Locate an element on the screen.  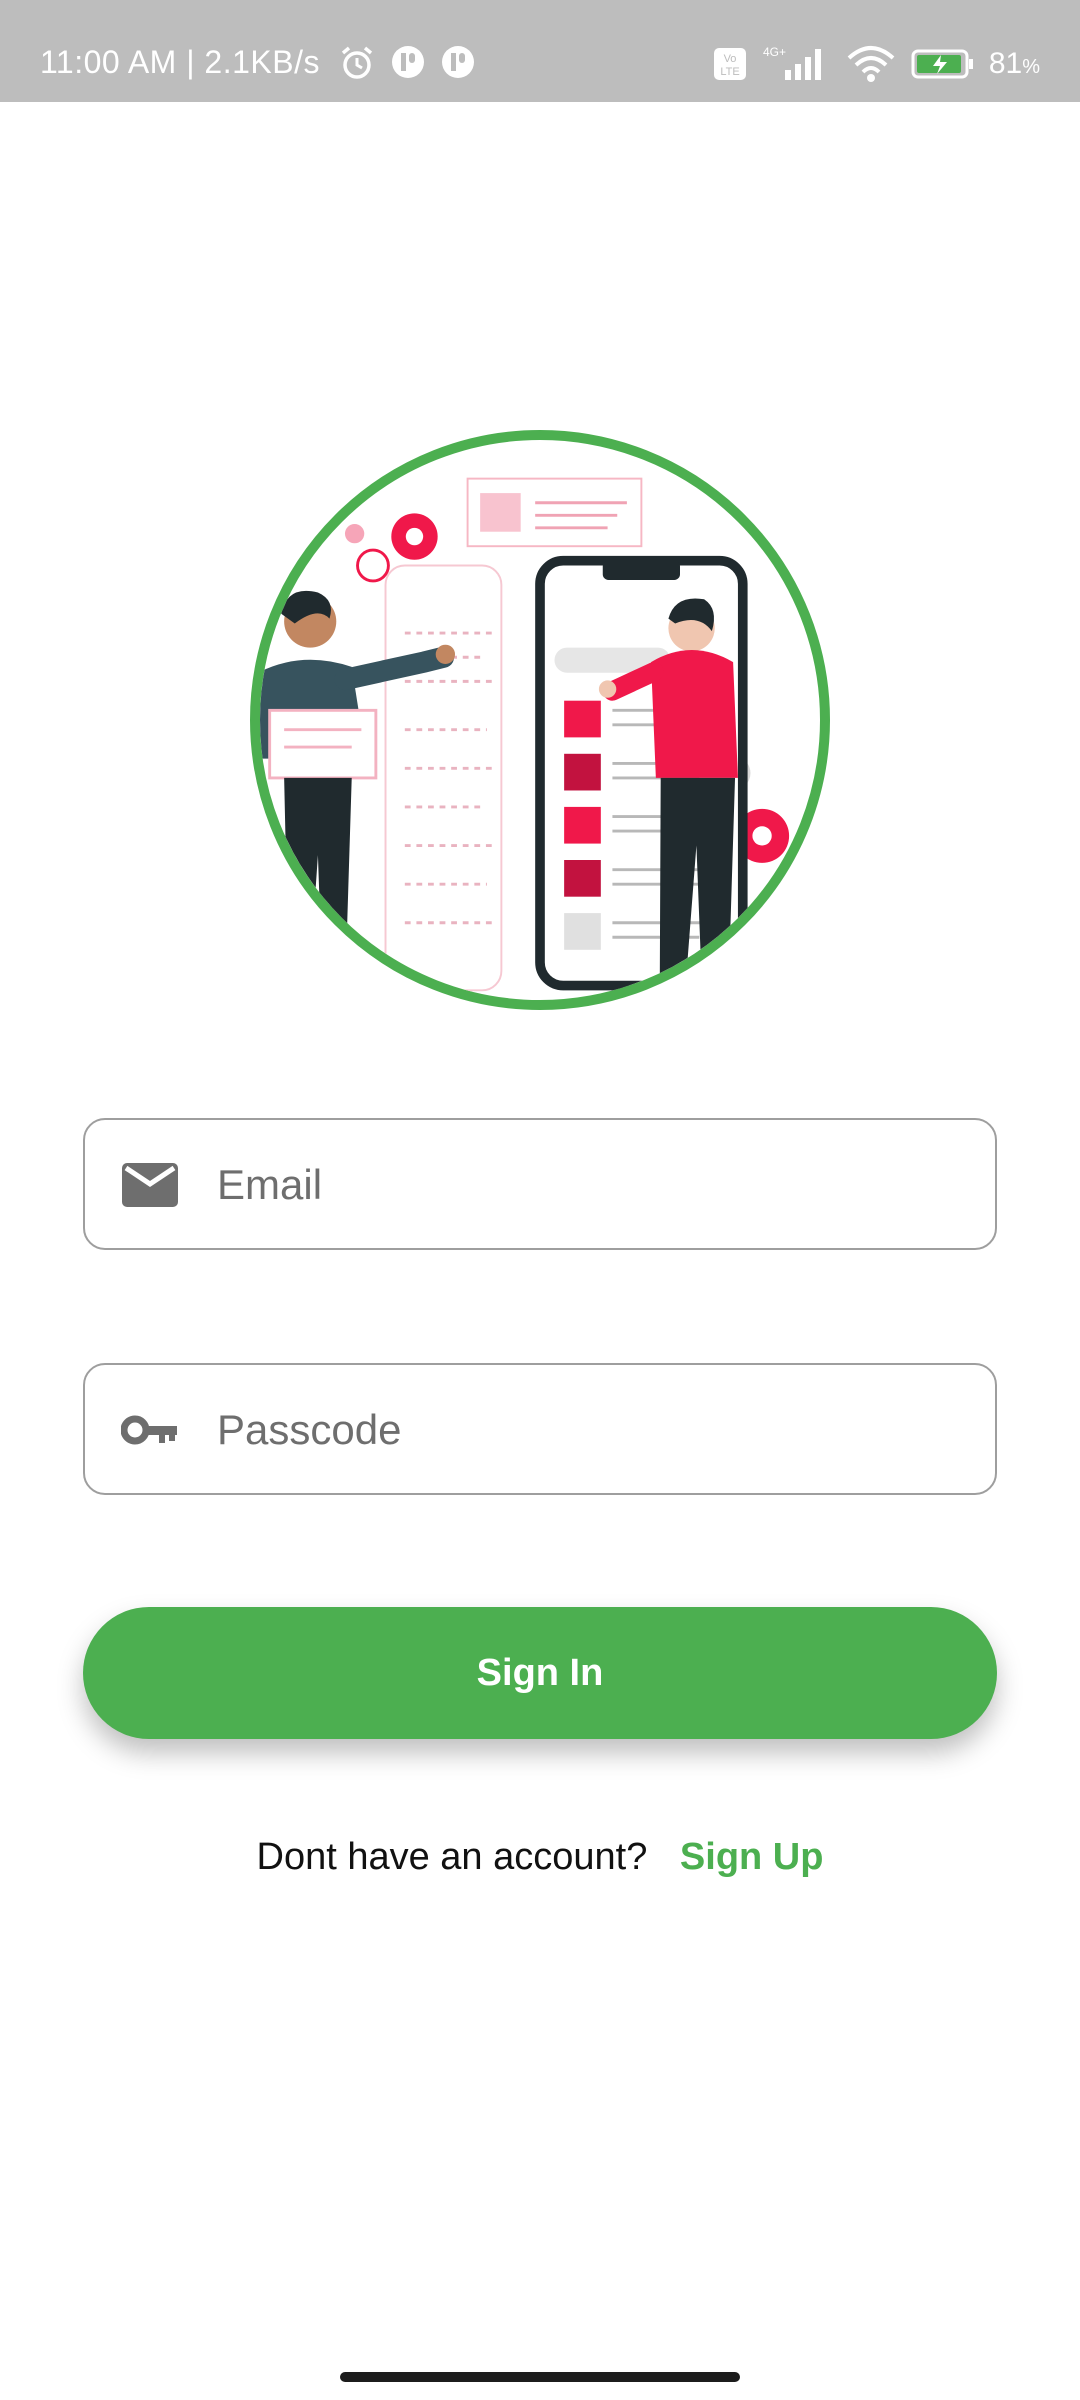
key-icon is located at coordinates (149, 1430).